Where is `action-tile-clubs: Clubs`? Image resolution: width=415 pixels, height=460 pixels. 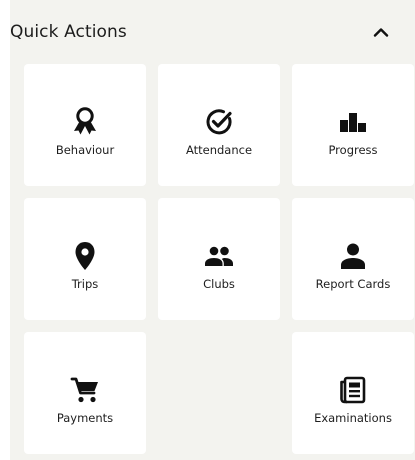
action-tile-clubs: Clubs is located at coordinates (219, 259).